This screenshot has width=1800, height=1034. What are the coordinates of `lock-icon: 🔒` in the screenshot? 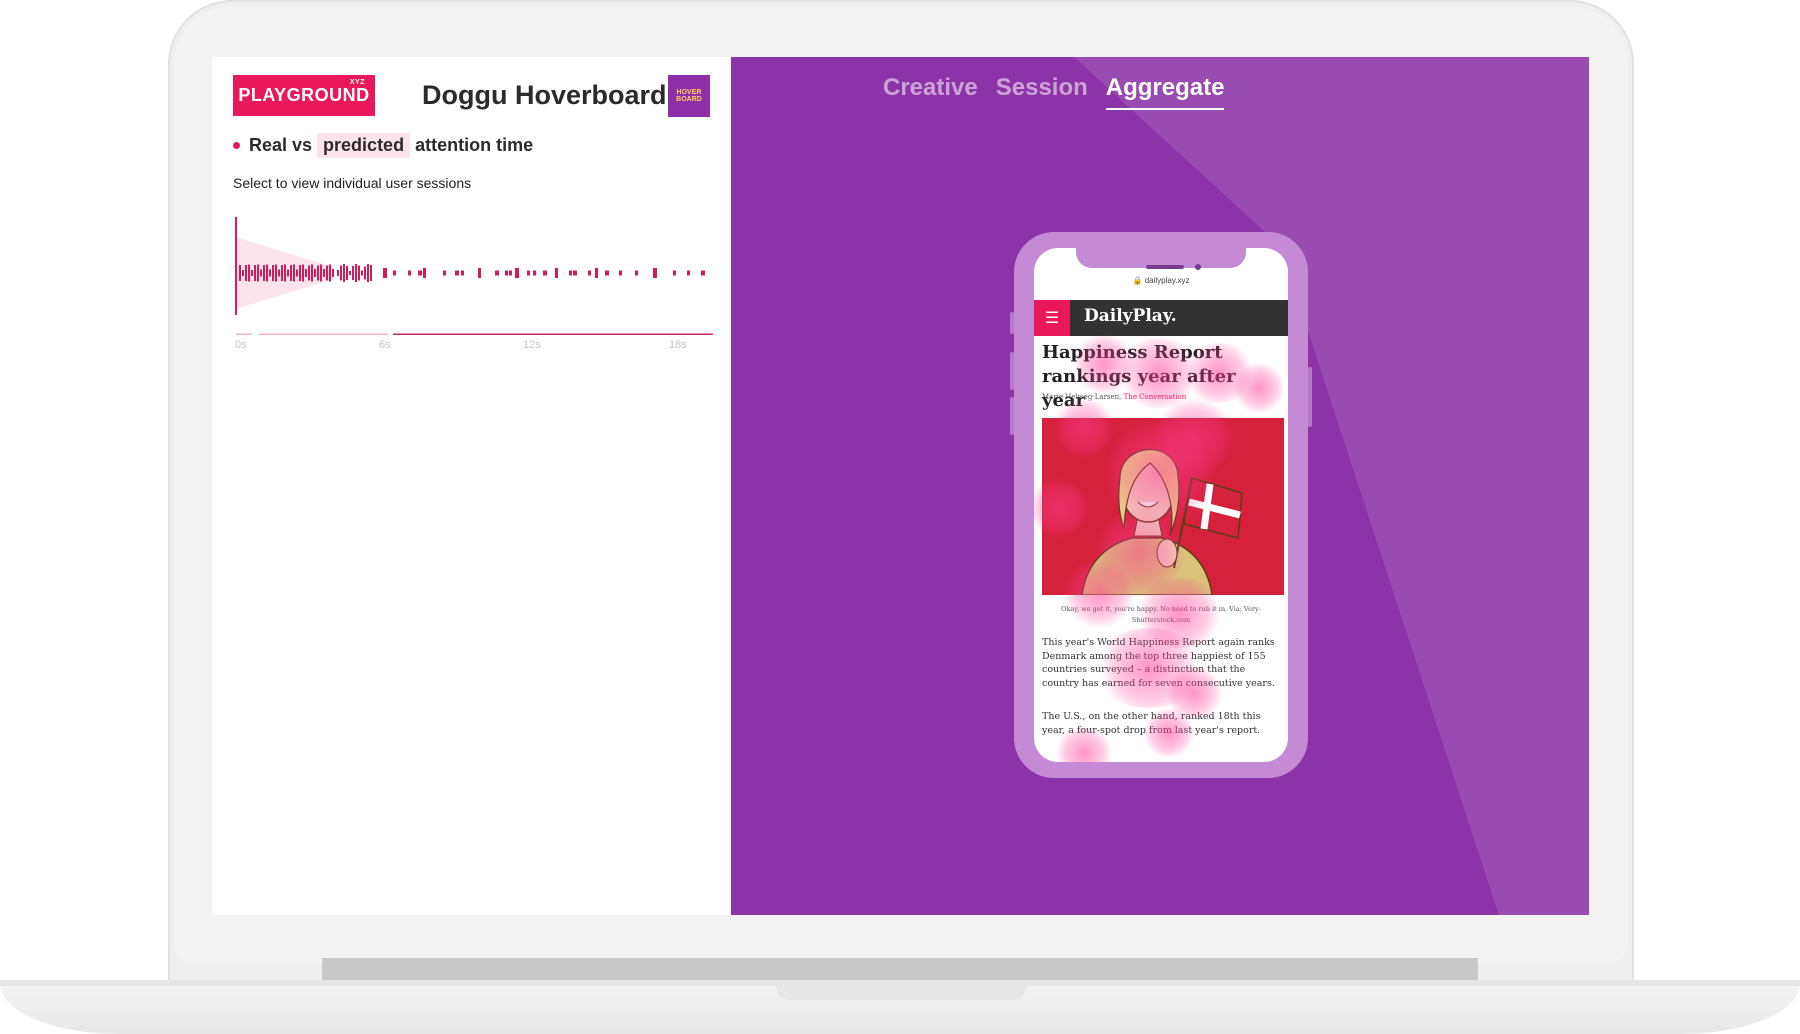 It's located at (1137, 280).